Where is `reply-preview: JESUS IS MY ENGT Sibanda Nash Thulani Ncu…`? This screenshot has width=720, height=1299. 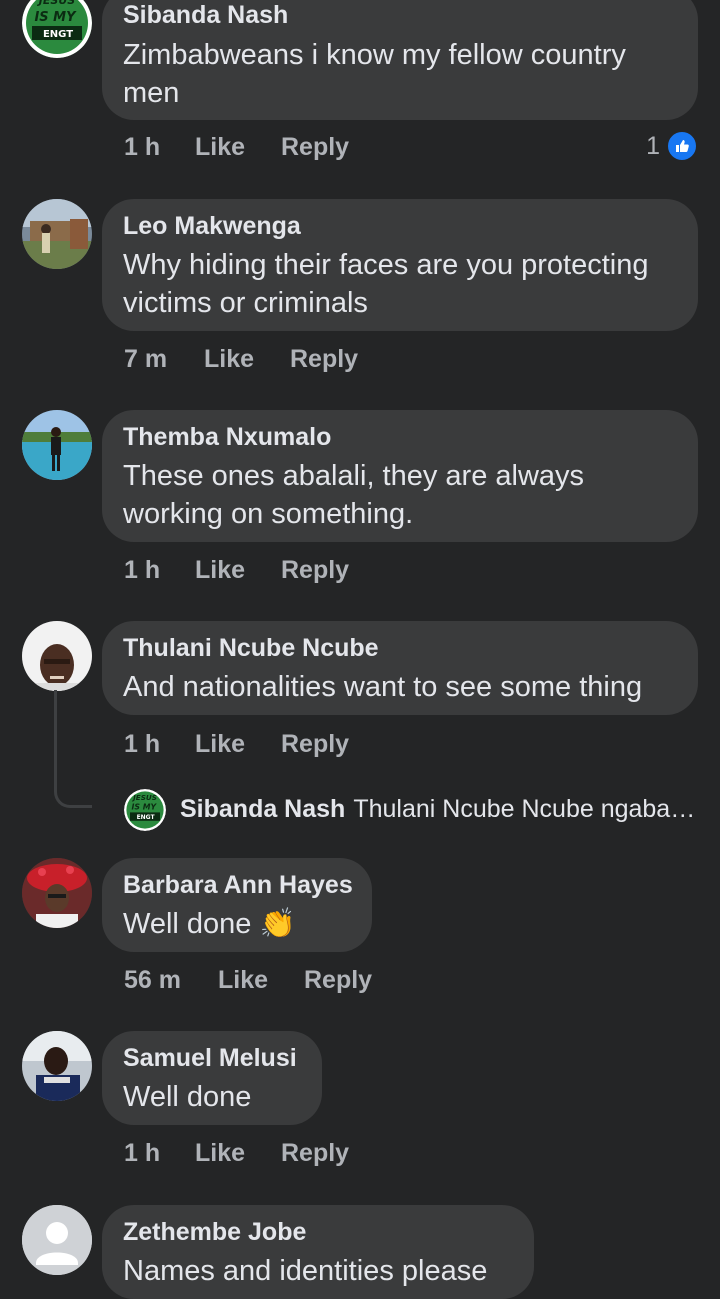 reply-preview: JESUS IS MY ENGT Sibanda Nash Thulani Ncu… is located at coordinates (414, 810).